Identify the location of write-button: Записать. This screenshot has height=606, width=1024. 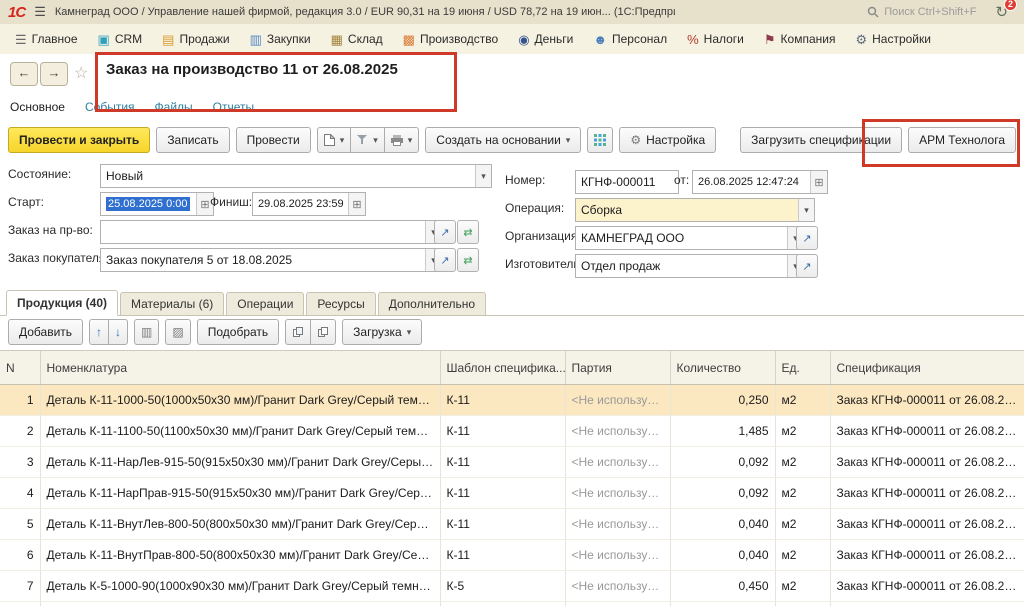
(193, 140).